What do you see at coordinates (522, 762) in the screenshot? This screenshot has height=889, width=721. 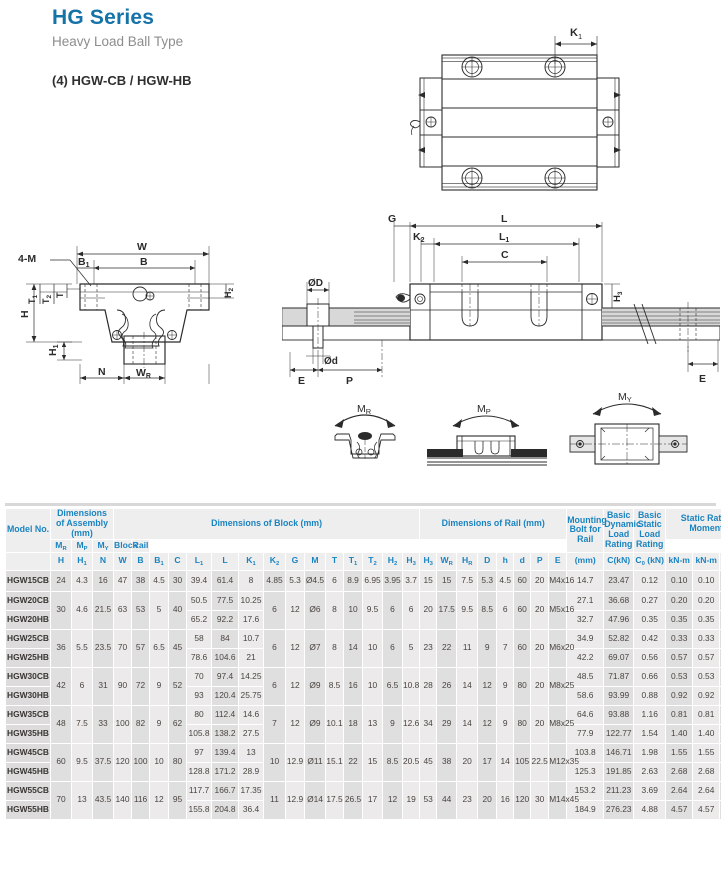 I see `cell-rail: 105` at bounding box center [522, 762].